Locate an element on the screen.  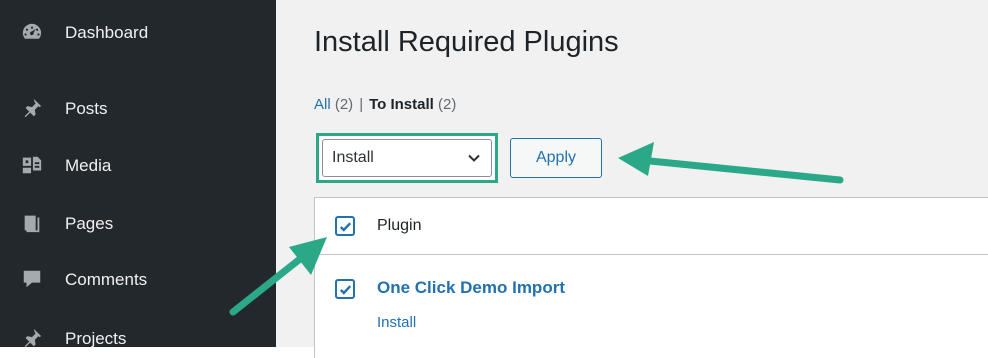
column-header-plugin: Plugin is located at coordinates (399, 225).